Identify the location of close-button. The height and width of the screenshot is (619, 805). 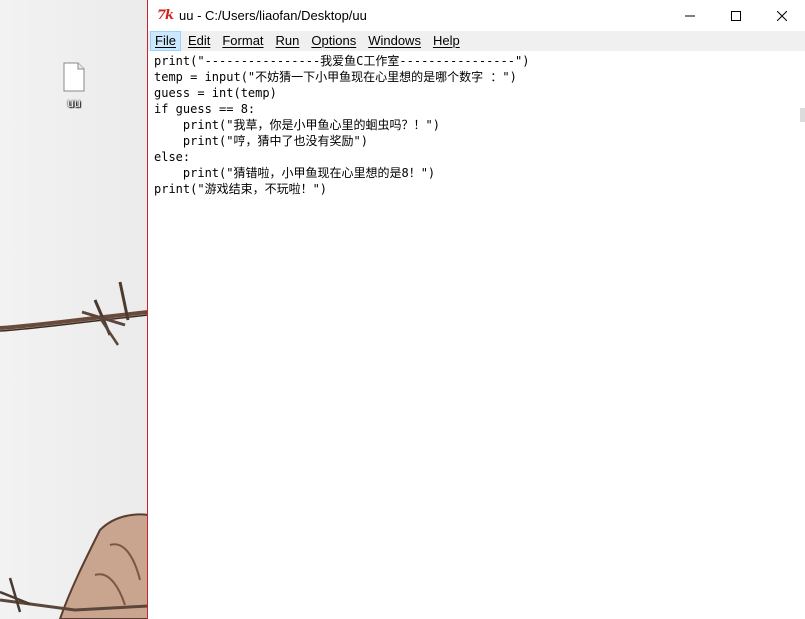
(782, 15).